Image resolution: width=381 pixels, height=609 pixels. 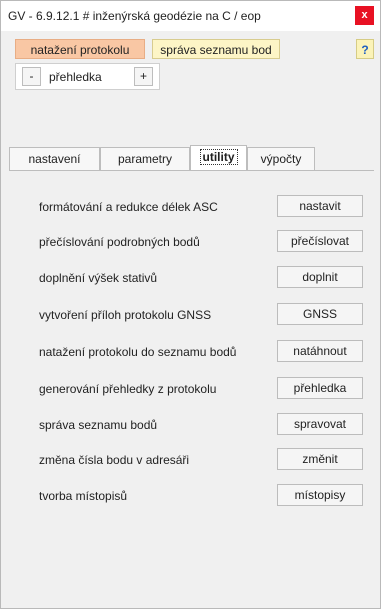 What do you see at coordinates (320, 459) in the screenshot?
I see `zmenit-button: změnit` at bounding box center [320, 459].